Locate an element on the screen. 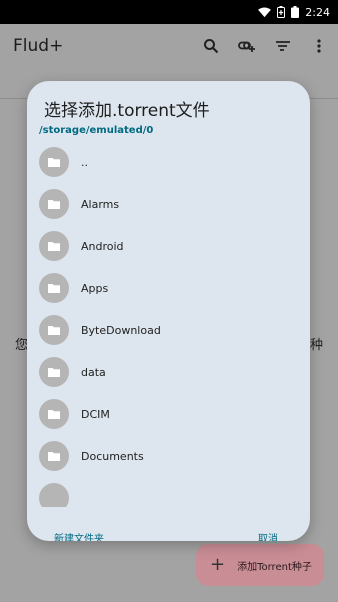 The height and width of the screenshot is (602, 338). list-item-dcim: DCIM is located at coordinates (168, 414).